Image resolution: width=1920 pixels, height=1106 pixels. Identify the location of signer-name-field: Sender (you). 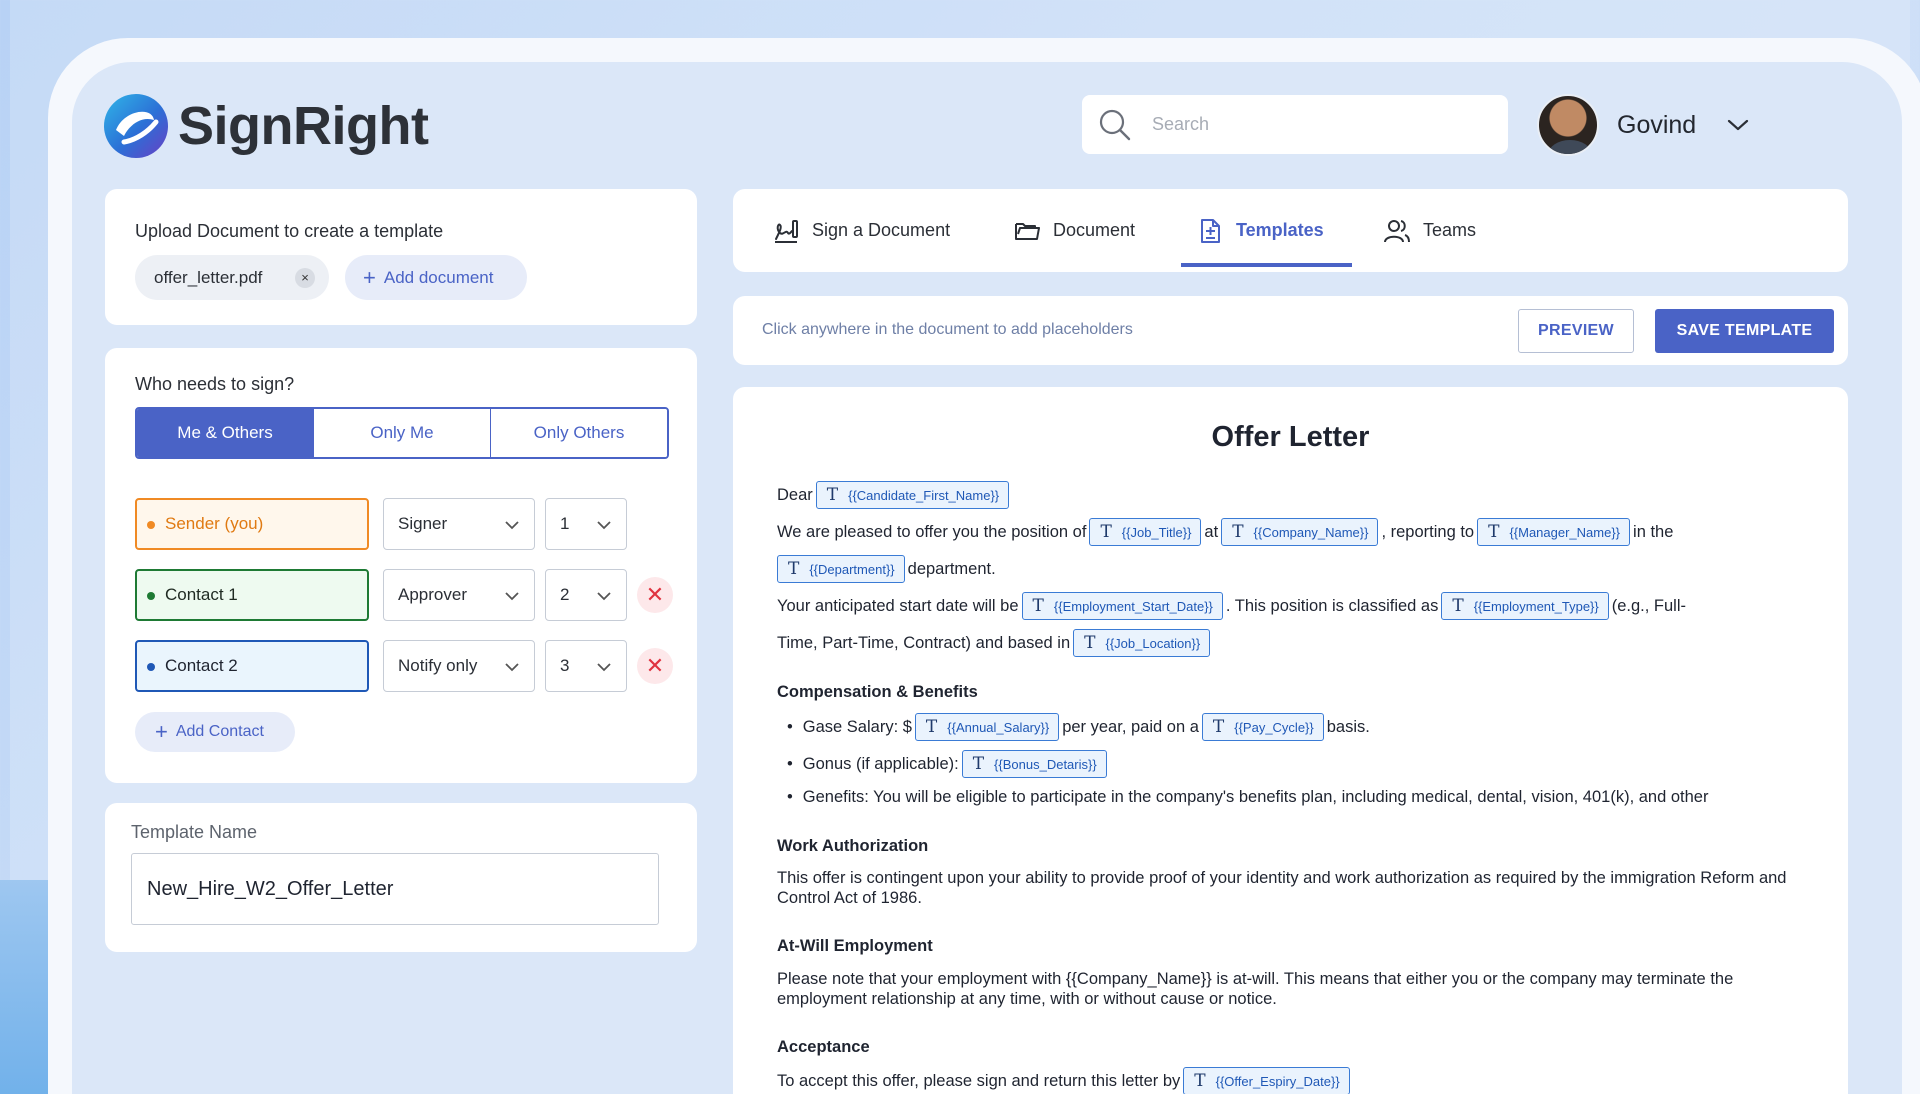
(252, 524).